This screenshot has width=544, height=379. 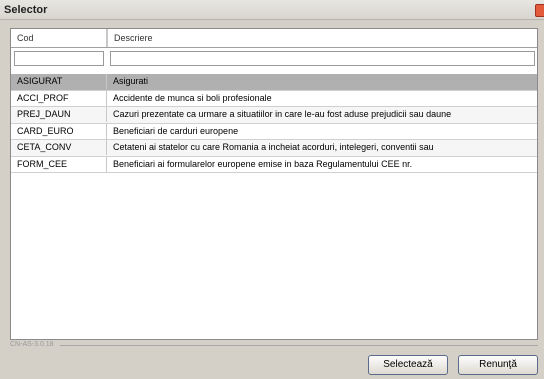 I want to click on close-icon, so click(x=539, y=10).